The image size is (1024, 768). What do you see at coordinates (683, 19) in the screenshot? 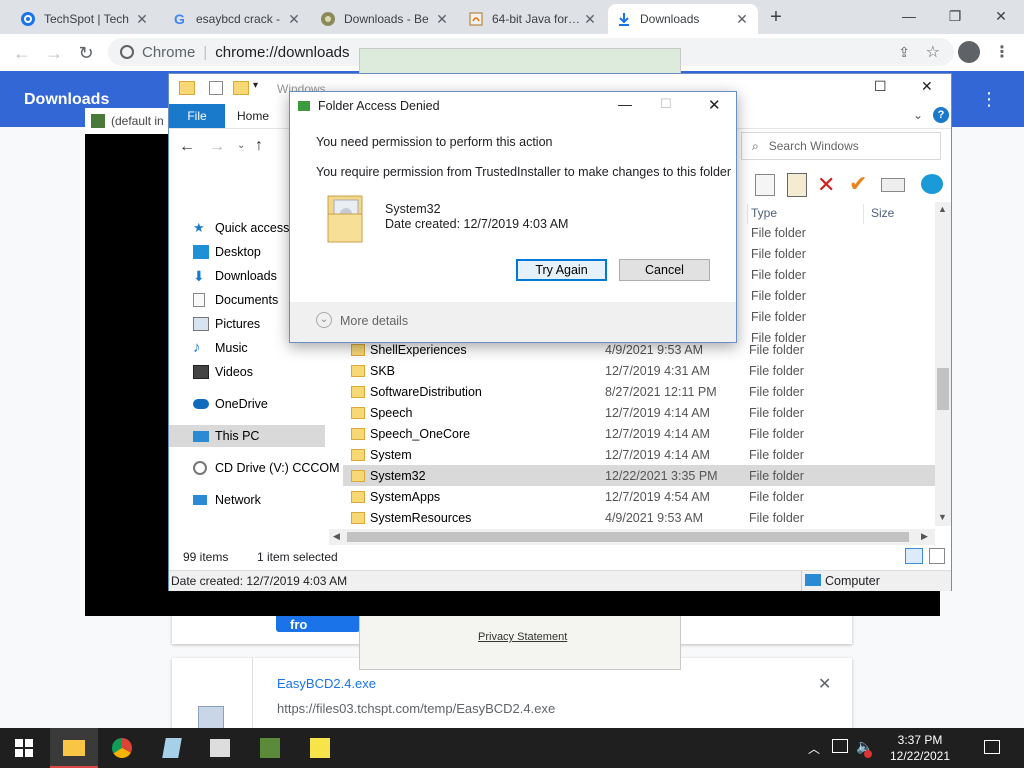
I see `tab-downloads: Downloads ✕` at bounding box center [683, 19].